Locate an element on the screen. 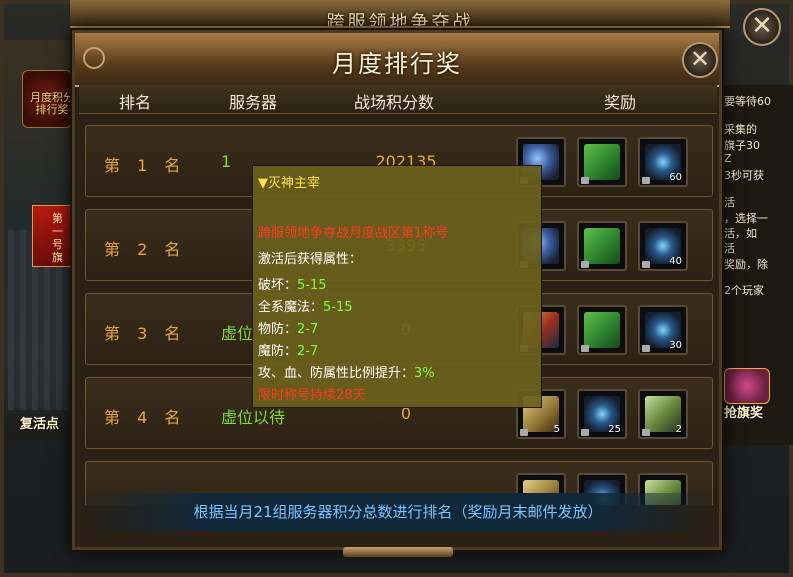  reward-quantity: 30 is located at coordinates (675, 345).